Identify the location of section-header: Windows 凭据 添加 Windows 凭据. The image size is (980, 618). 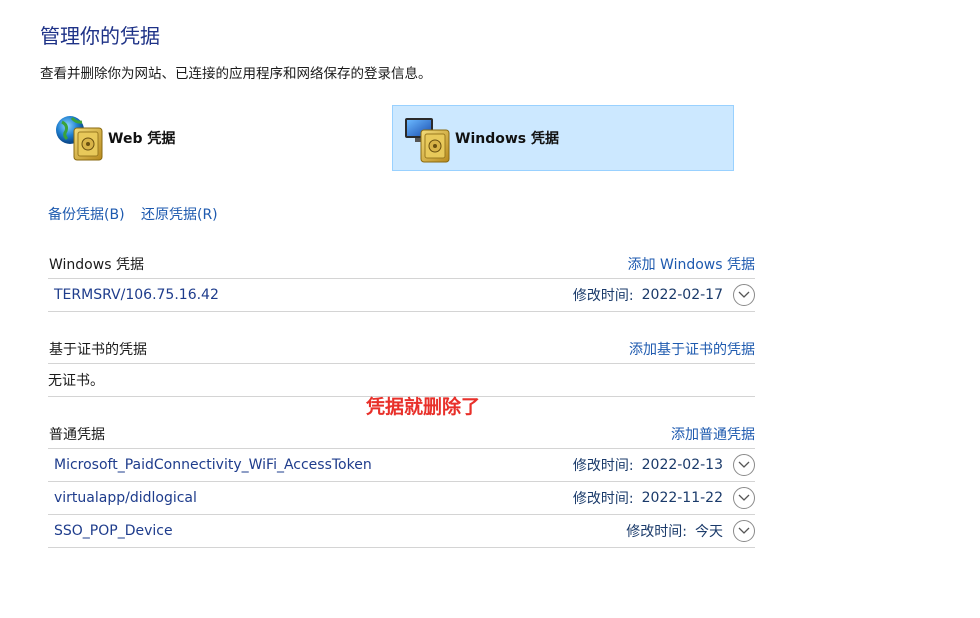
(401, 264).